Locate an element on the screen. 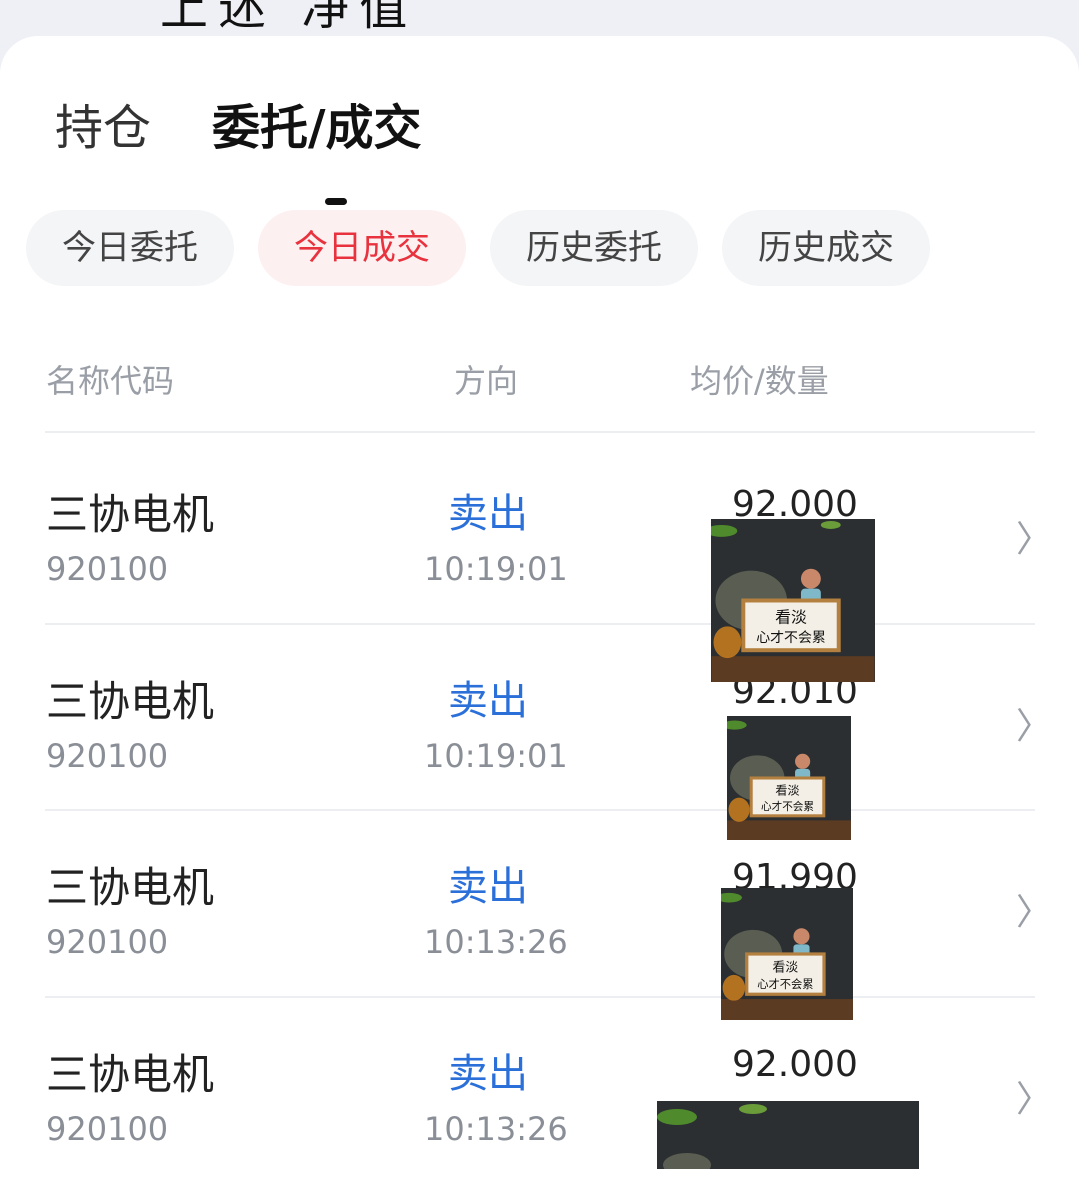 This screenshot has width=1079, height=1196. tab-orders-trades: 委托/成交 is located at coordinates (317, 123).